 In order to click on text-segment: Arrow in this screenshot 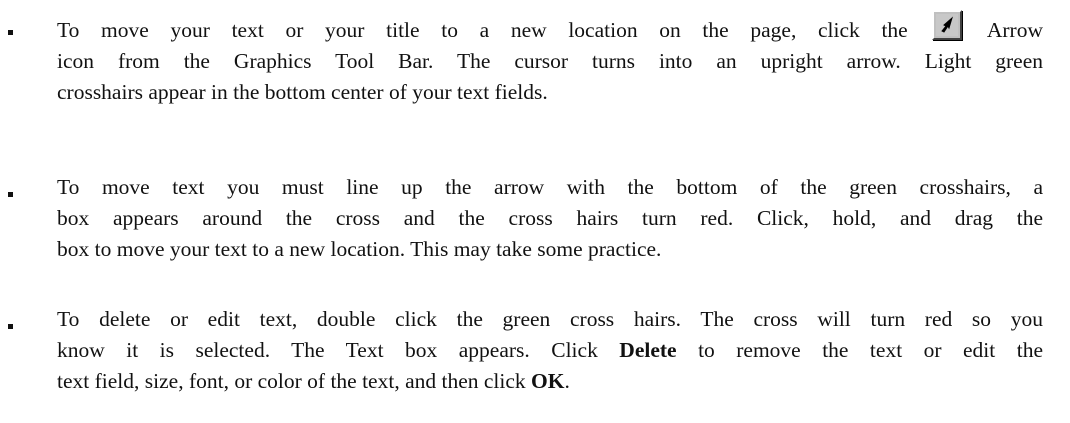, I will do `click(1014, 30)`.